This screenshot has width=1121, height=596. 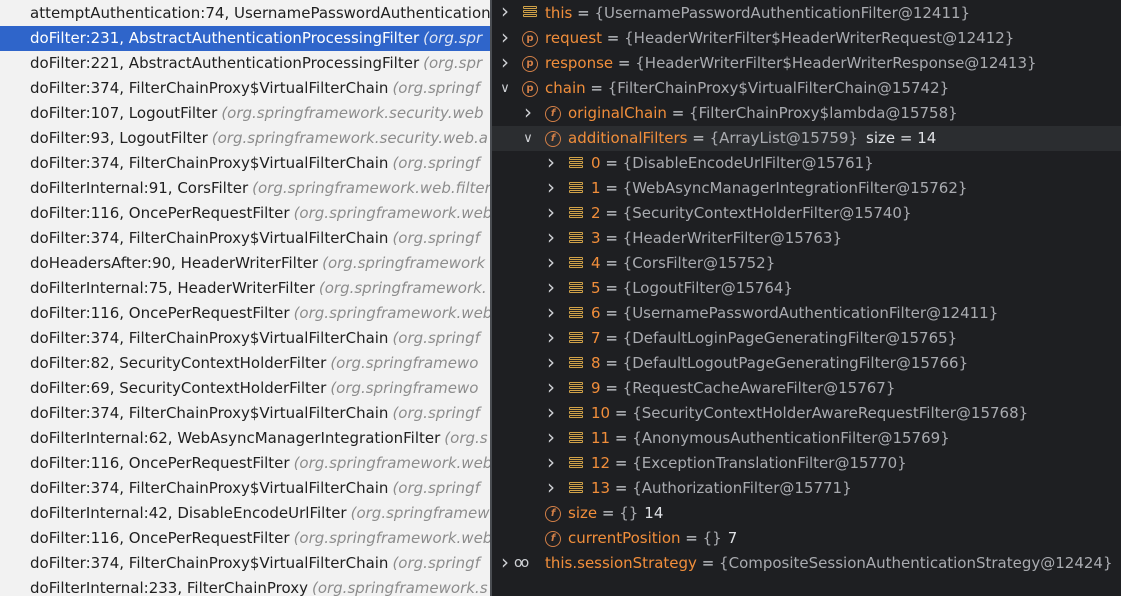 What do you see at coordinates (453, 38) in the screenshot?
I see `frame-package: (org.spr` at bounding box center [453, 38].